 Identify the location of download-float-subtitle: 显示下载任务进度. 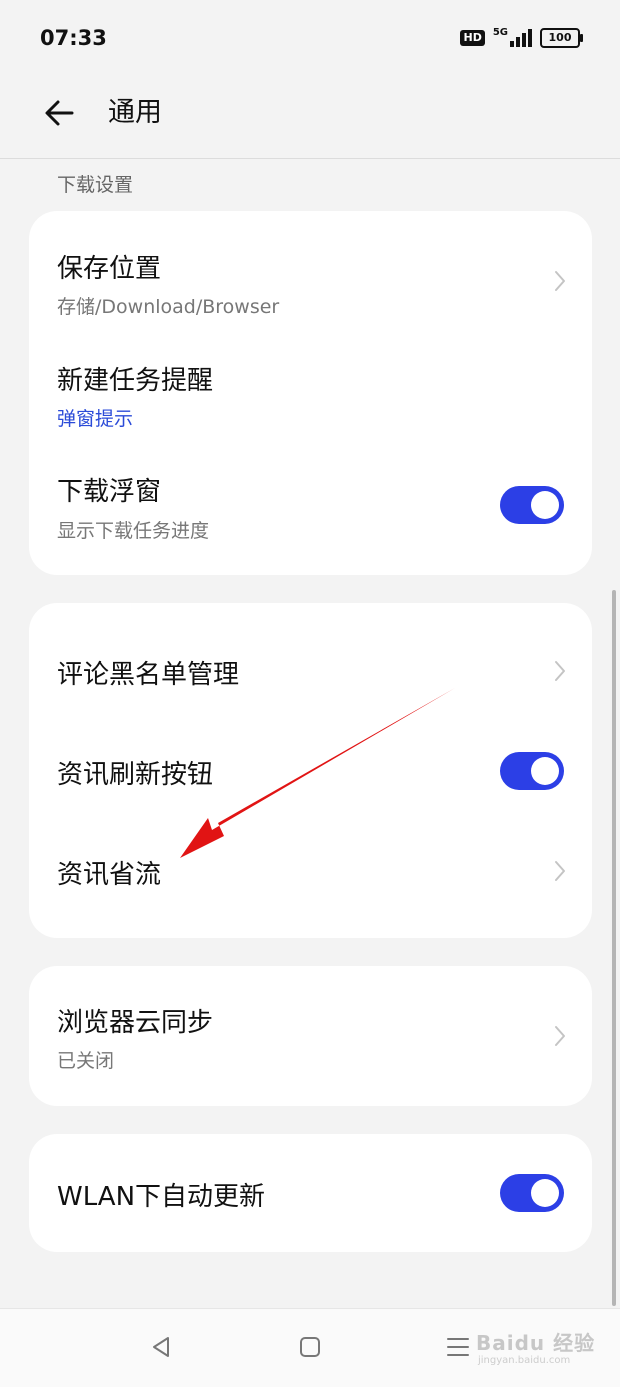
(133, 531).